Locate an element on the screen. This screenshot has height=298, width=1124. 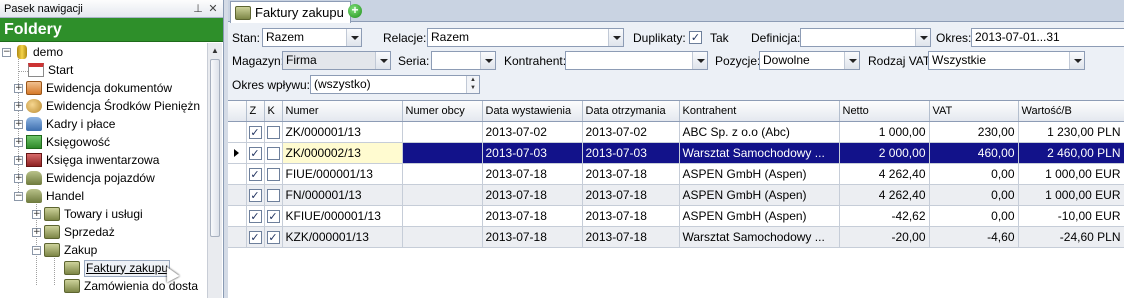
column-header-netto: Netto is located at coordinates (884, 111).